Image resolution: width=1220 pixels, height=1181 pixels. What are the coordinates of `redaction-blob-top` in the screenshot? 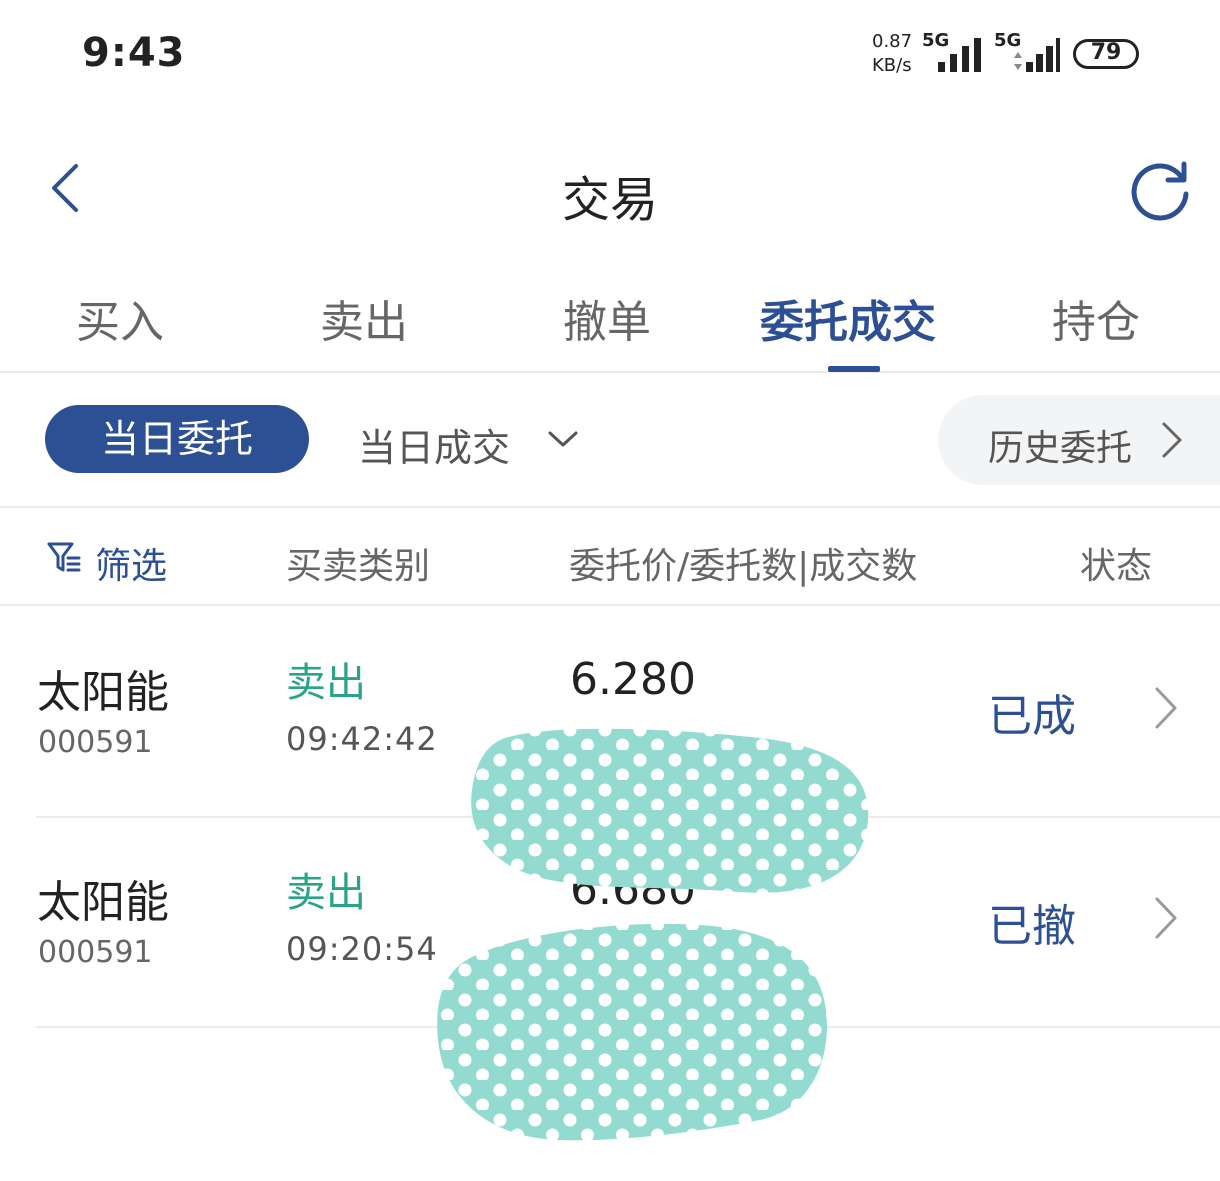 It's located at (670, 810).